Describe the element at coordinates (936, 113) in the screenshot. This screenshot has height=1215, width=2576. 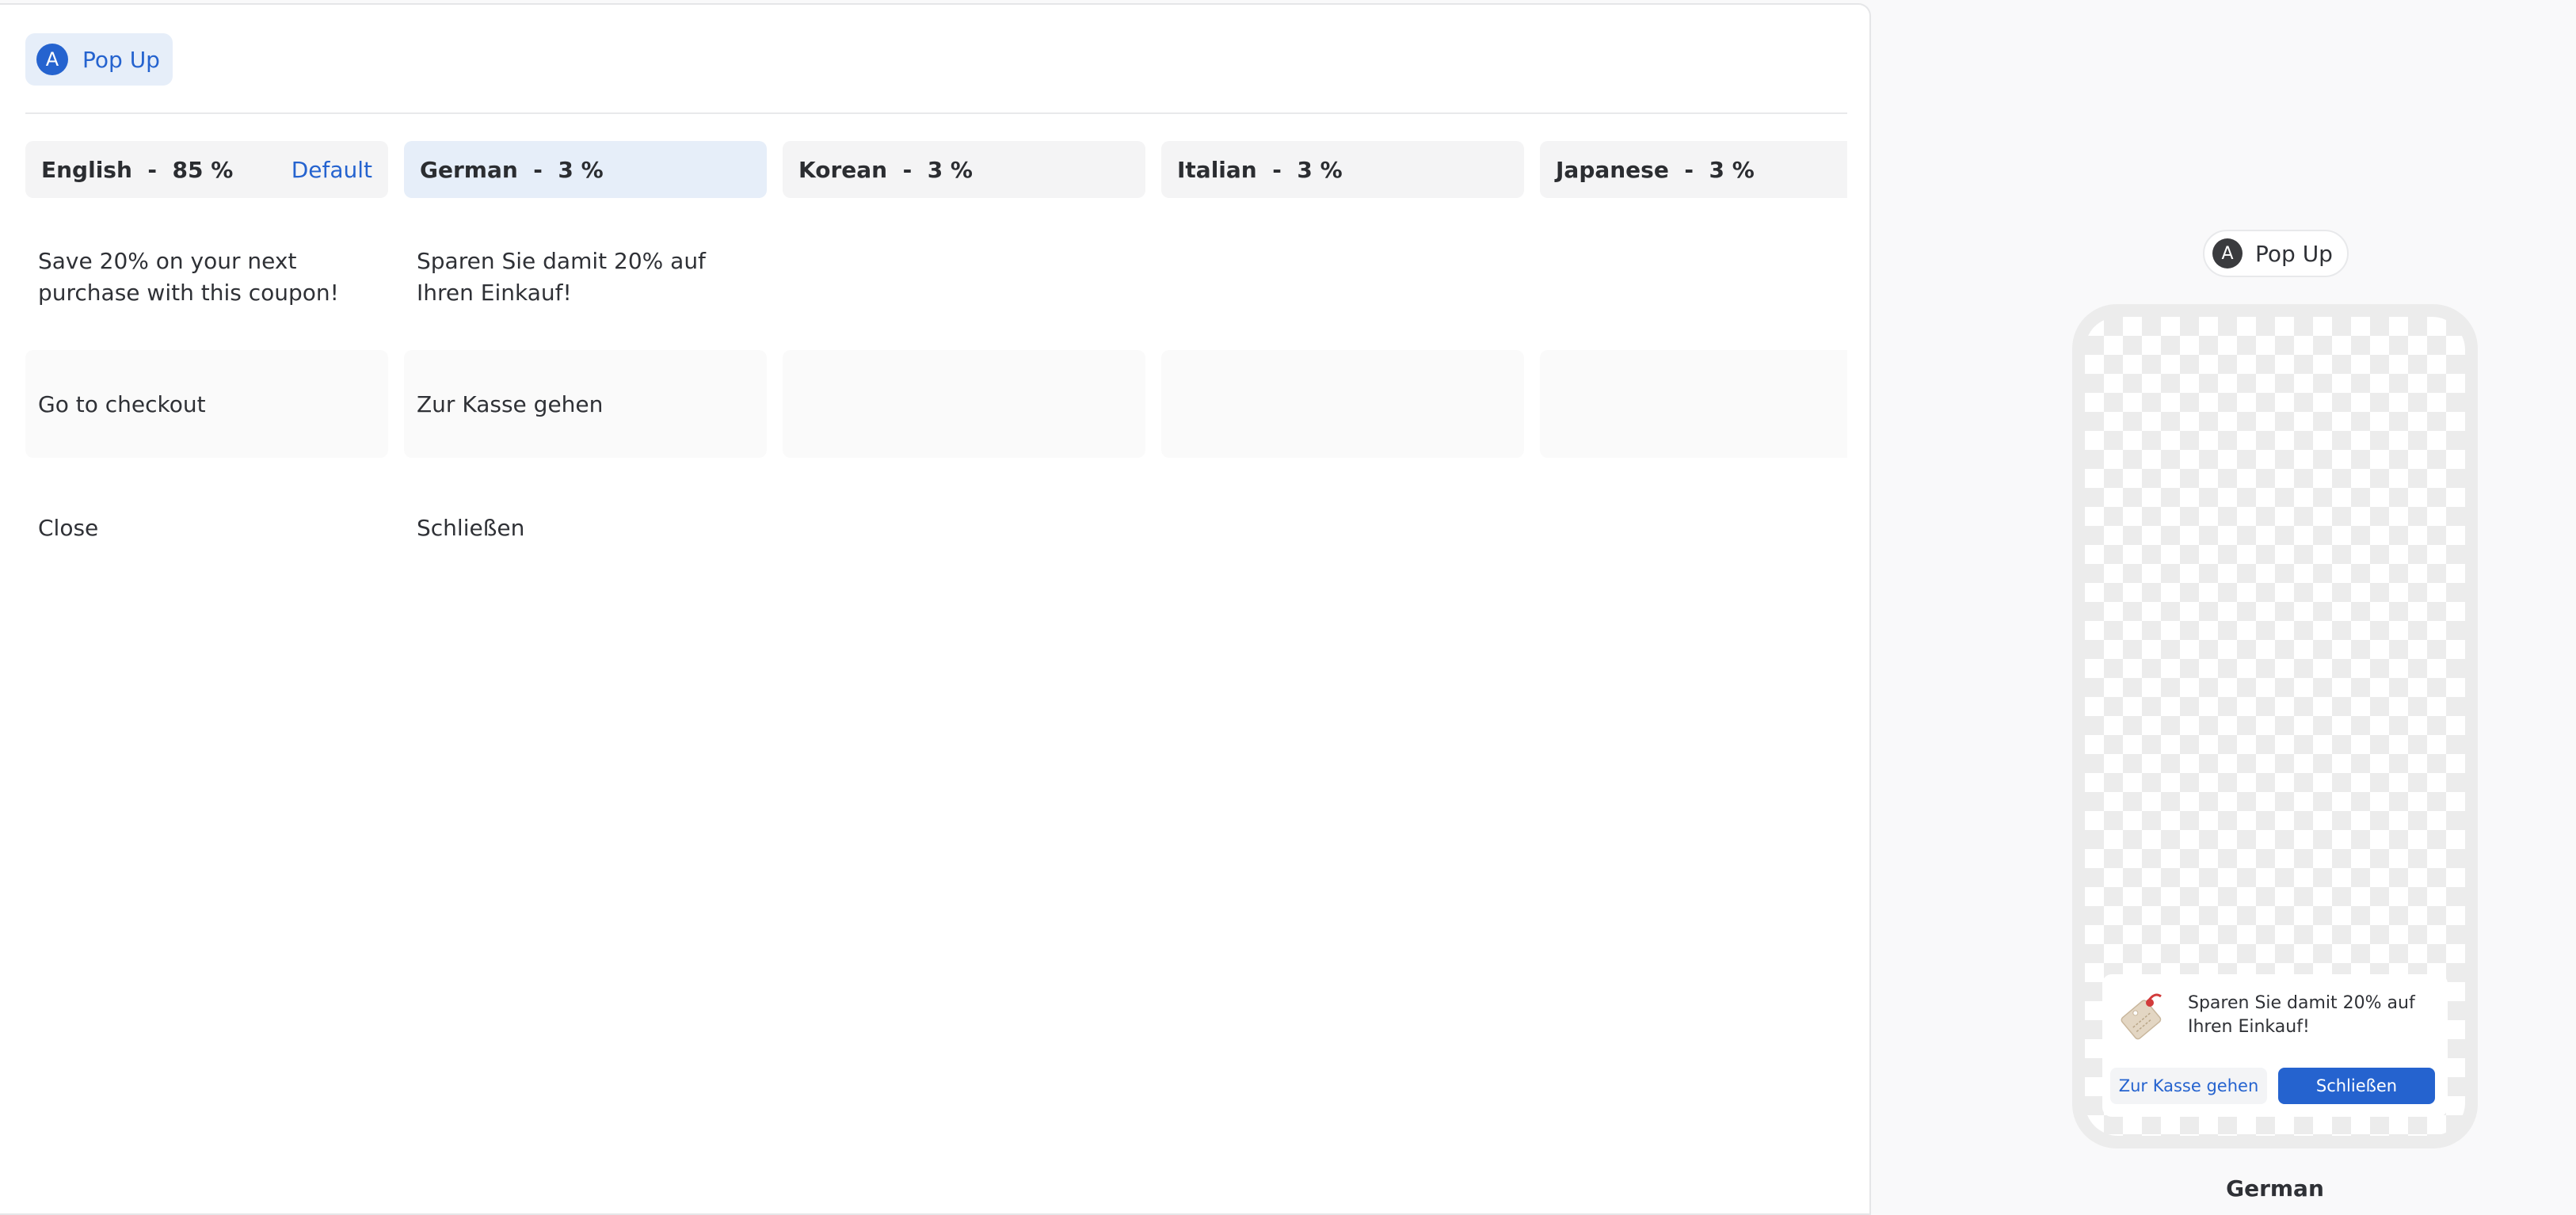
I see `divider` at that location.